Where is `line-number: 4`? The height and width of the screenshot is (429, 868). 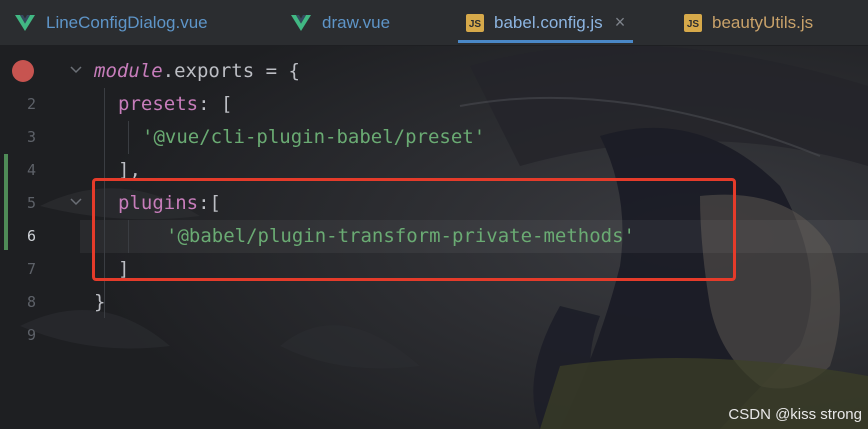
line-number: 4 is located at coordinates (31, 170).